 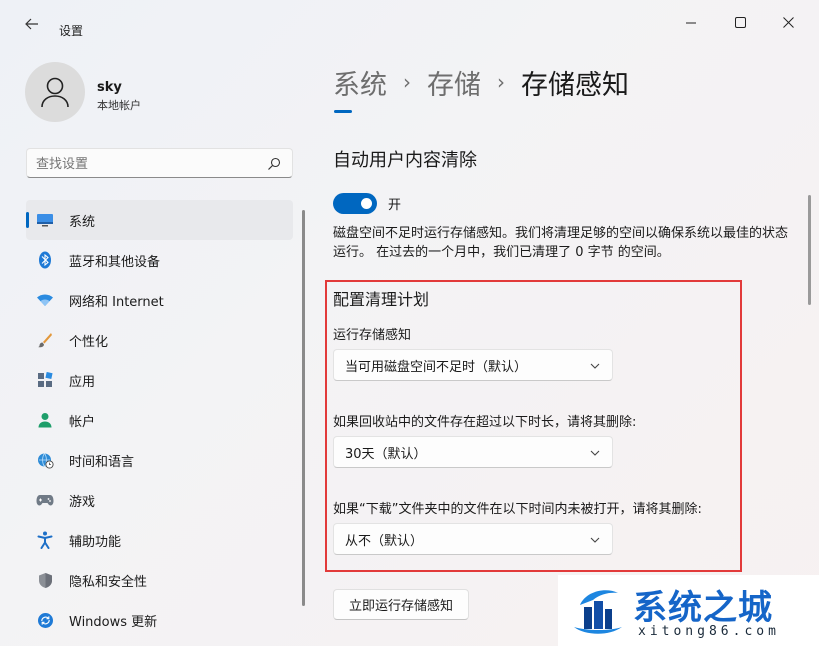 I want to click on downloads-label: 如果“下载”文件夹中的文件在以下时间内未被打开，请将其删除:, so click(x=517, y=509).